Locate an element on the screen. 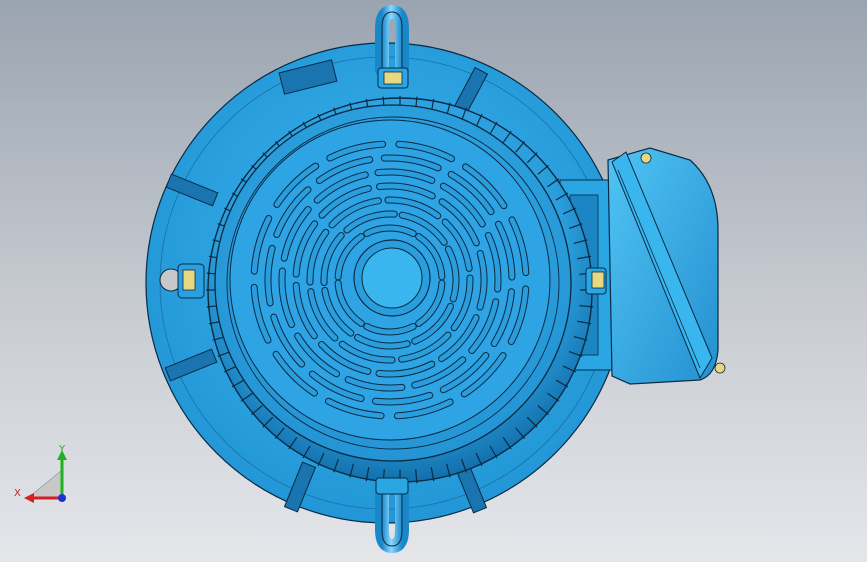 This screenshot has height=562, width=867. x-axis-arrow is located at coordinates (29, 498).